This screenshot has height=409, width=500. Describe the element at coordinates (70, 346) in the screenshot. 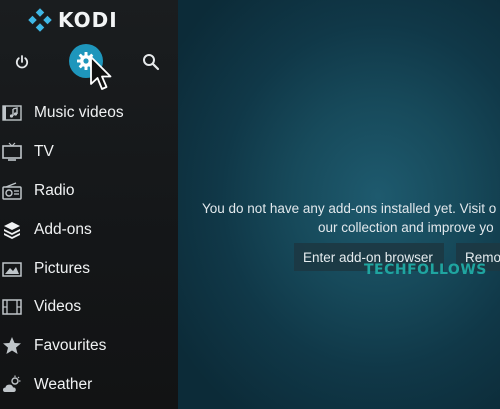

I see `menu-item-label: Favourites` at that location.